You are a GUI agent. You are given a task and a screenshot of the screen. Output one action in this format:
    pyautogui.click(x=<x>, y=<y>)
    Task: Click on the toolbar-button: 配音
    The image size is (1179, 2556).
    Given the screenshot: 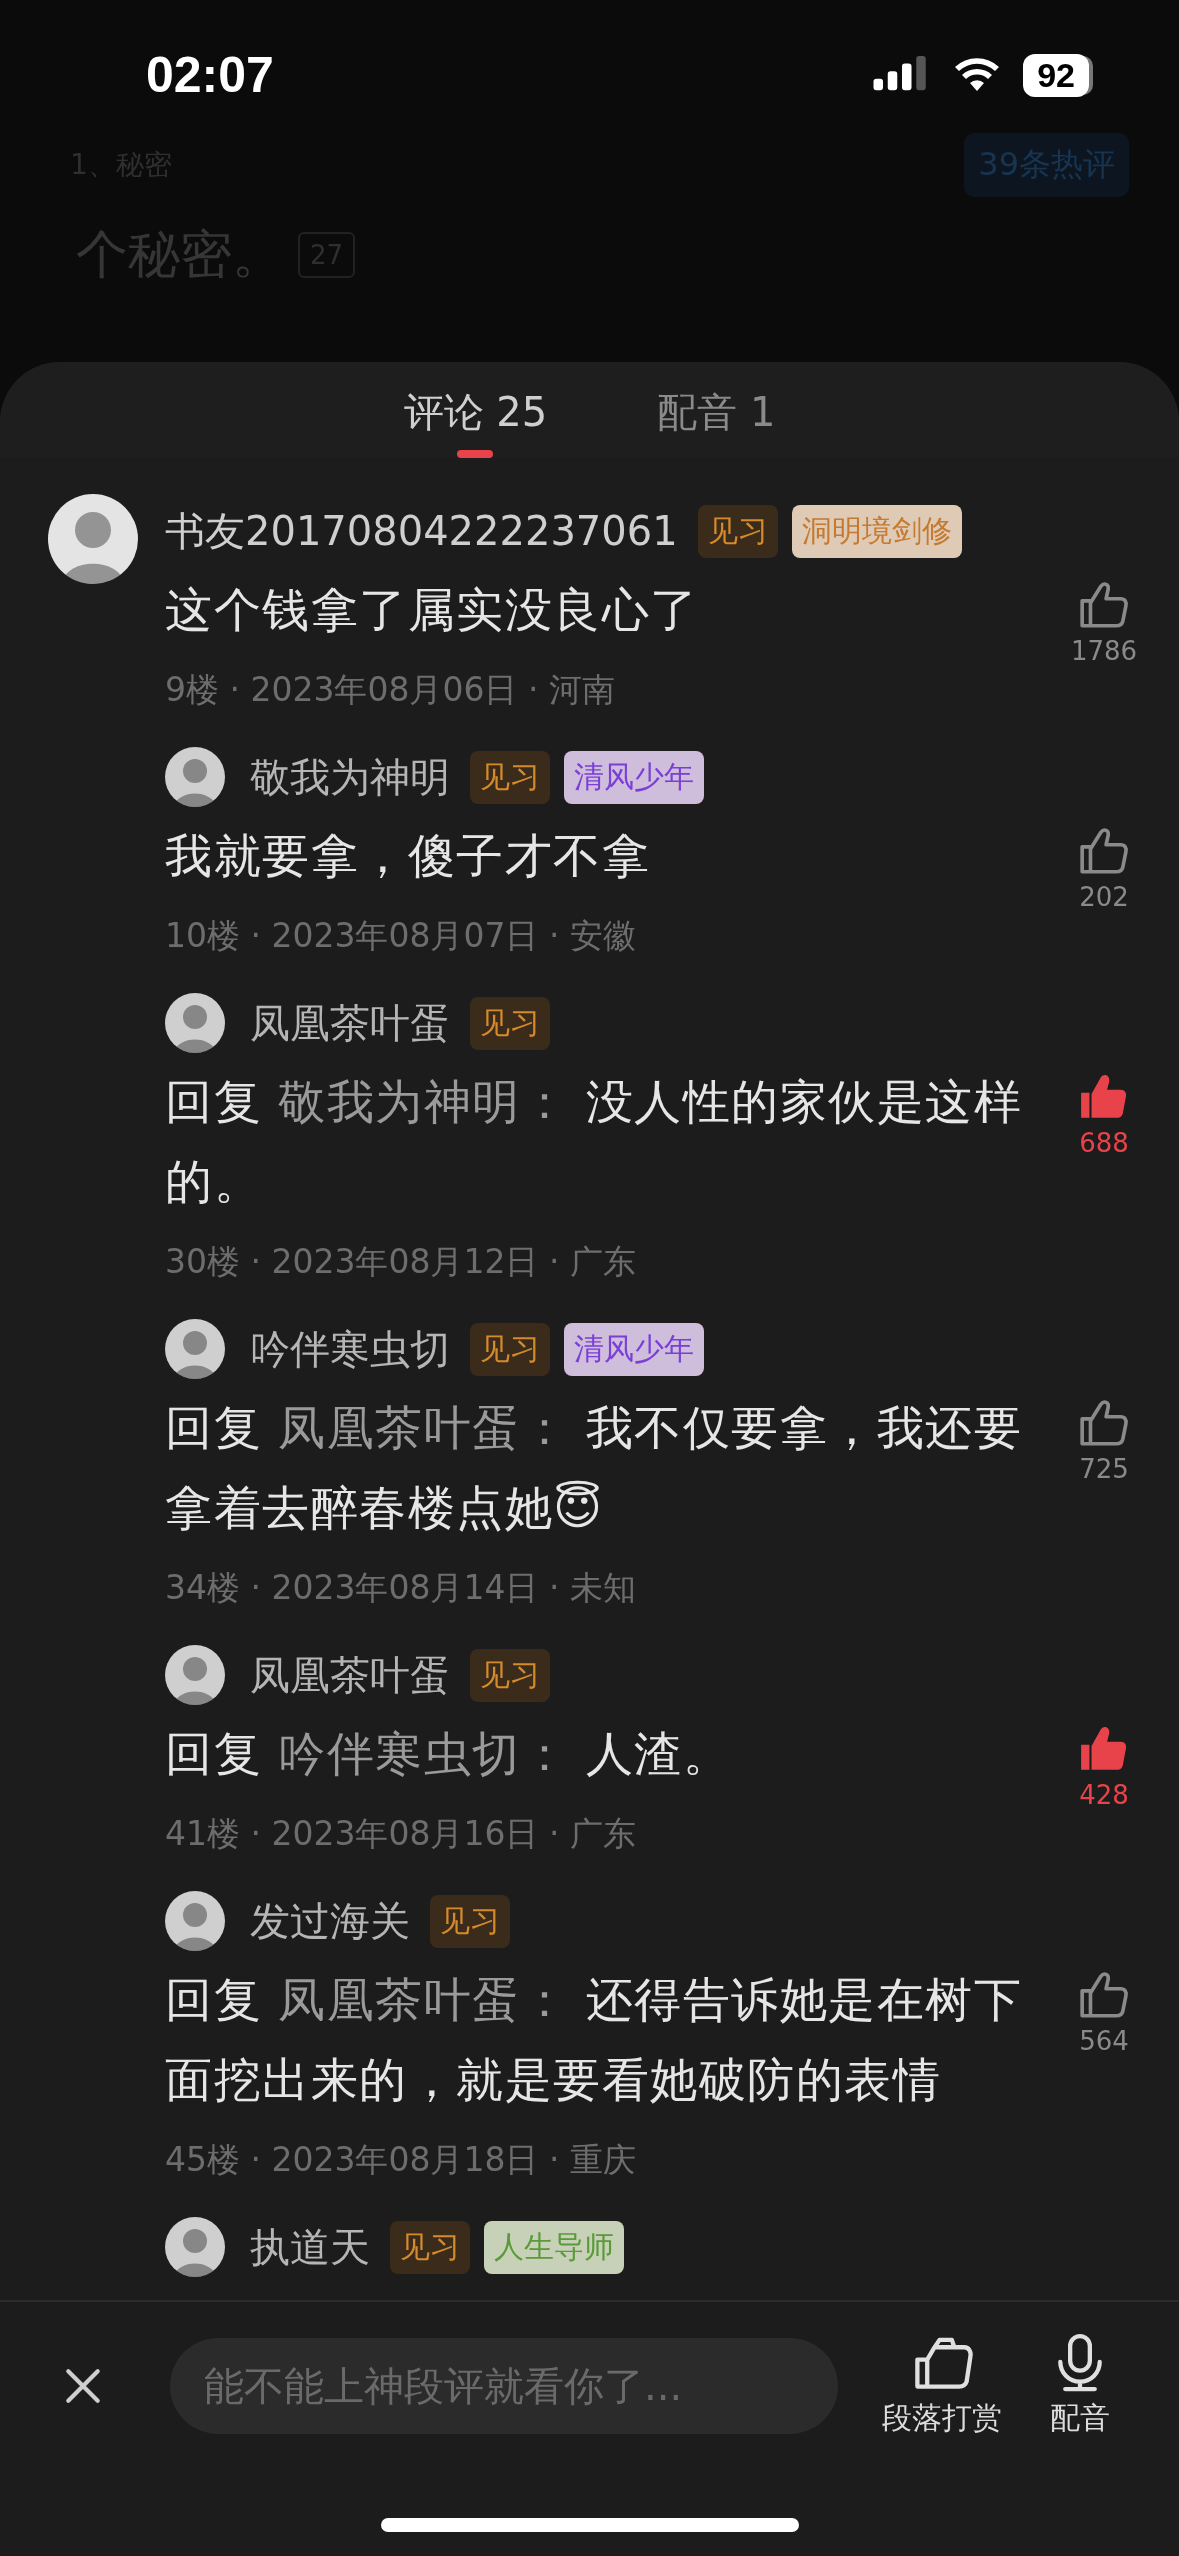 What is the action you would take?
    pyautogui.click(x=1080, y=2385)
    